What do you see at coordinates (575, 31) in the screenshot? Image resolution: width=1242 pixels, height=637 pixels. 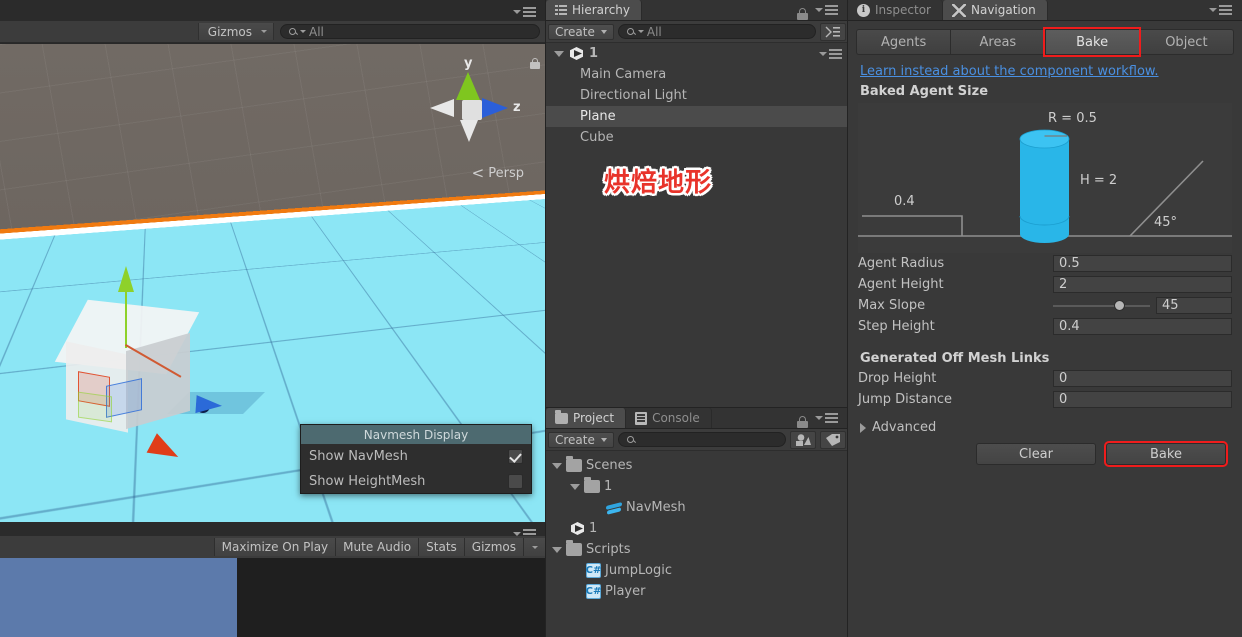 I see `hierarchy-create-label: Create` at bounding box center [575, 31].